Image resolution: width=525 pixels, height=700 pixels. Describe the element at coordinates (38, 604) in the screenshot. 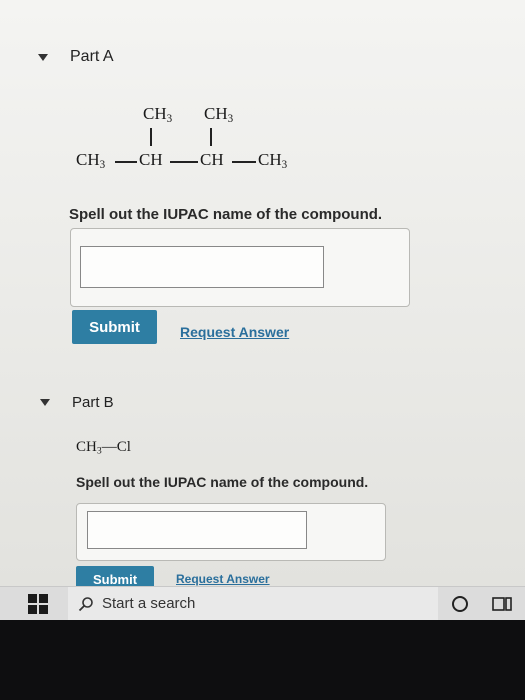

I see `windows-logo-icon` at that location.